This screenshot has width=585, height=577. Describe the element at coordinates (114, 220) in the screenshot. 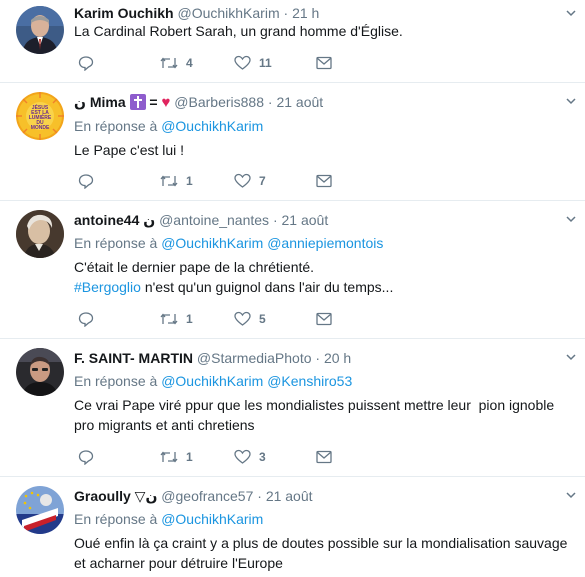

I see `display-name: antoine44 ن` at that location.